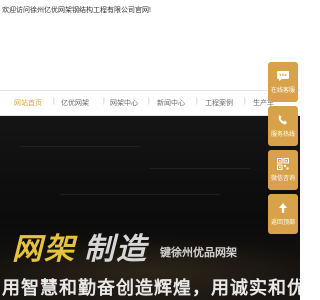 Image resolution: width=320 pixels, height=300 pixels. What do you see at coordinates (282, 179) in the screenshot?
I see `sidebar-label: 微信咨询` at bounding box center [282, 179].